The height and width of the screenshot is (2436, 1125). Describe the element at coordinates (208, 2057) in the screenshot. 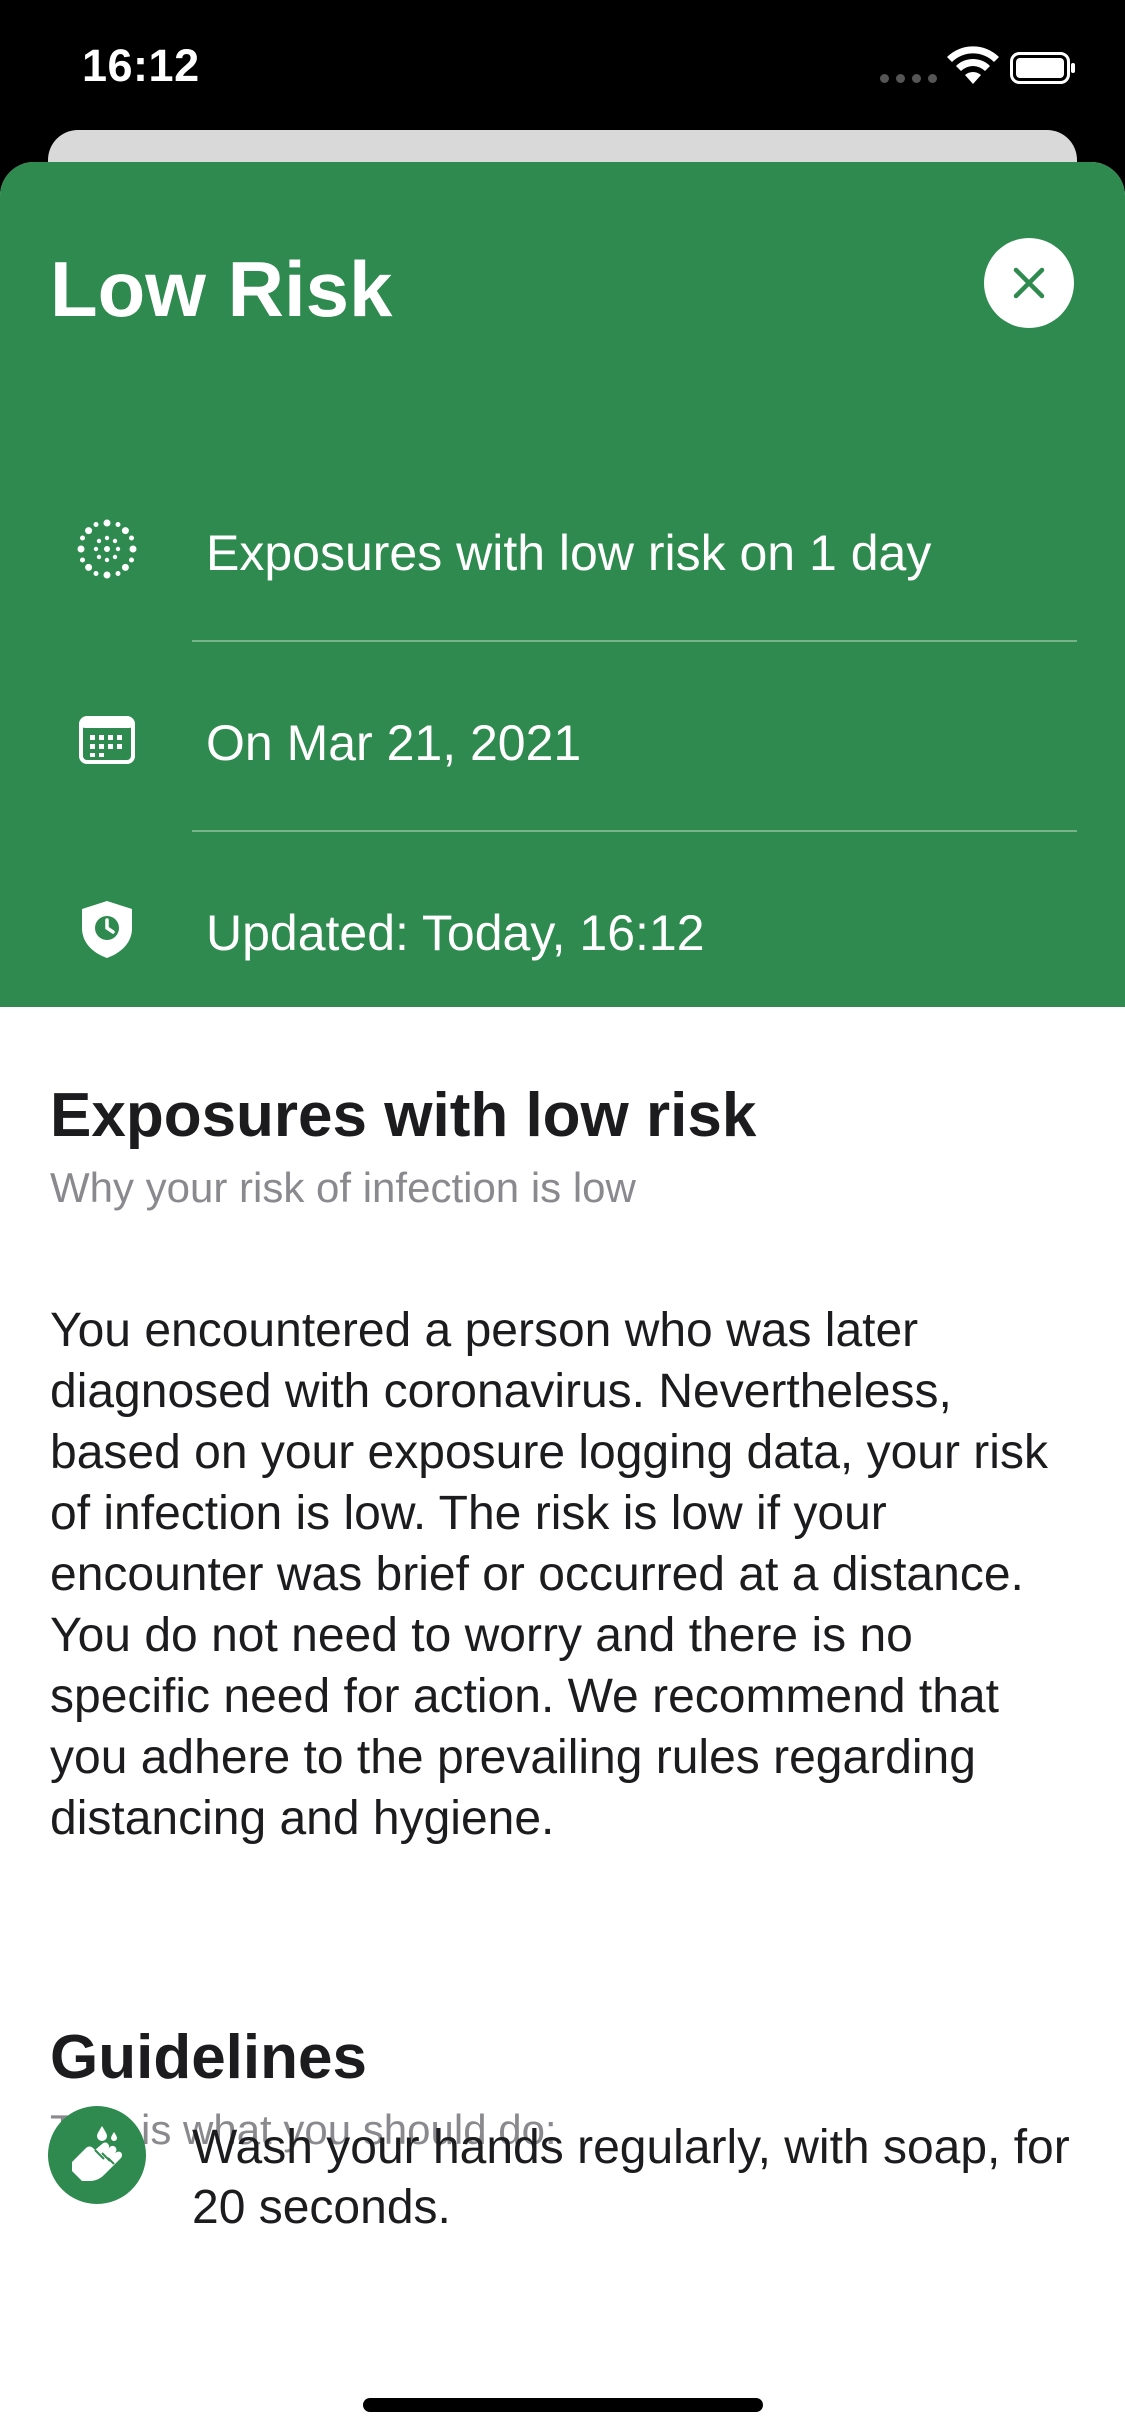

I see `guidelines-title: Guidelines` at that location.